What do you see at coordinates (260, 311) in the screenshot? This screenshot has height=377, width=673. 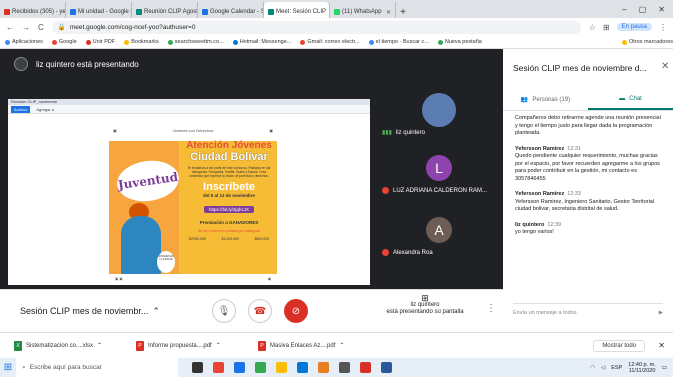 I see `hangup-button: ☎` at bounding box center [260, 311].